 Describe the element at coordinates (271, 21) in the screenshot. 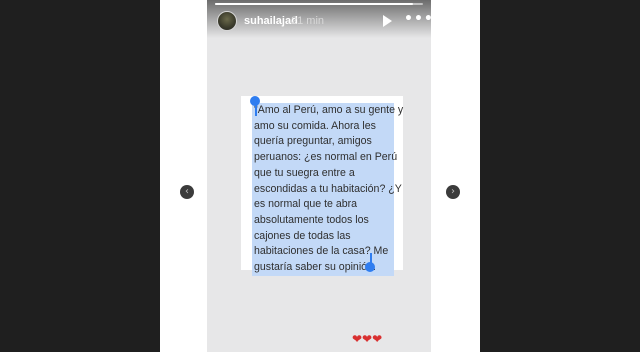

I see `story-username: suhailajad` at that location.